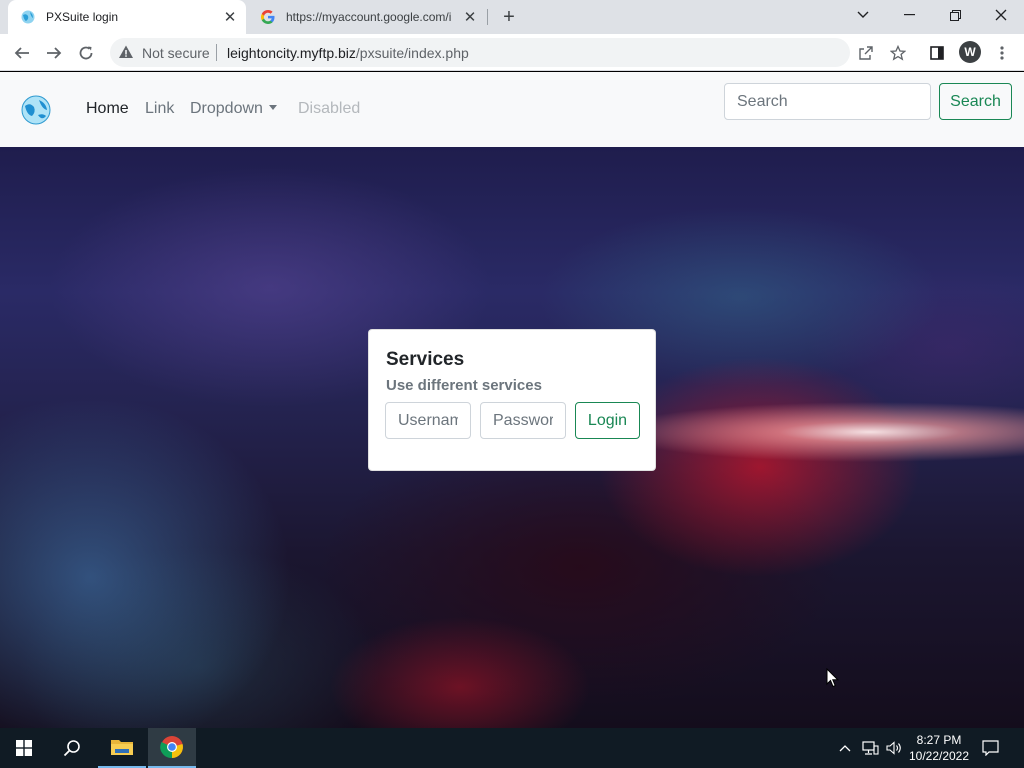 The width and height of the screenshot is (1024, 768). What do you see at coordinates (82, 17) in the screenshot?
I see `tab-title: PXSuite login` at bounding box center [82, 17].